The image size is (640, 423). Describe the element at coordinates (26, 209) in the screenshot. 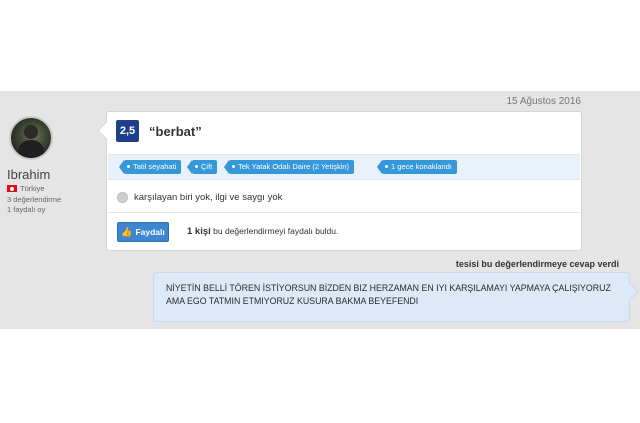

I see `helpful-votes-count: 1 faydalı oy` at that location.